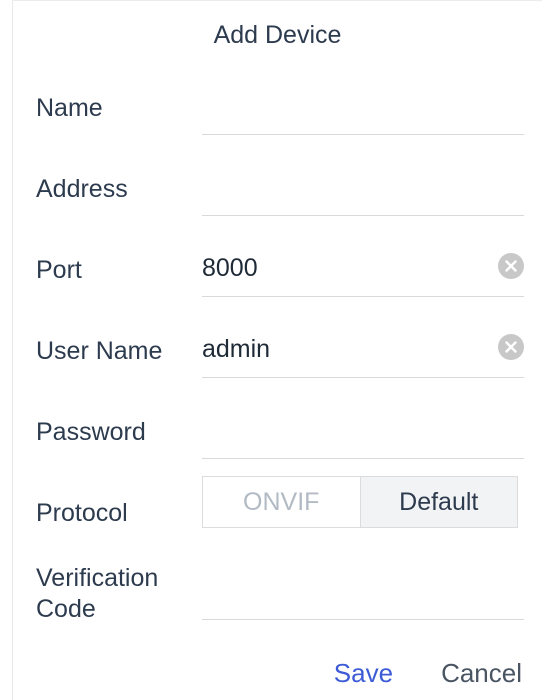 The image size is (542, 700). Describe the element at coordinates (363, 273) in the screenshot. I see `port-field: 8000` at that location.